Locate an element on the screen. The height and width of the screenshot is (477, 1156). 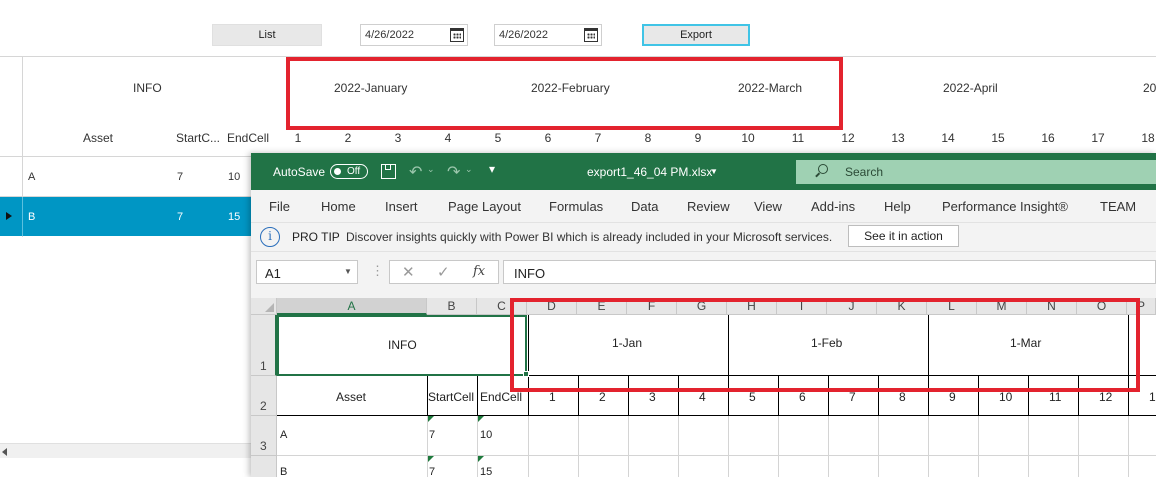
cancel-icon: ✕ is located at coordinates (408, 272).